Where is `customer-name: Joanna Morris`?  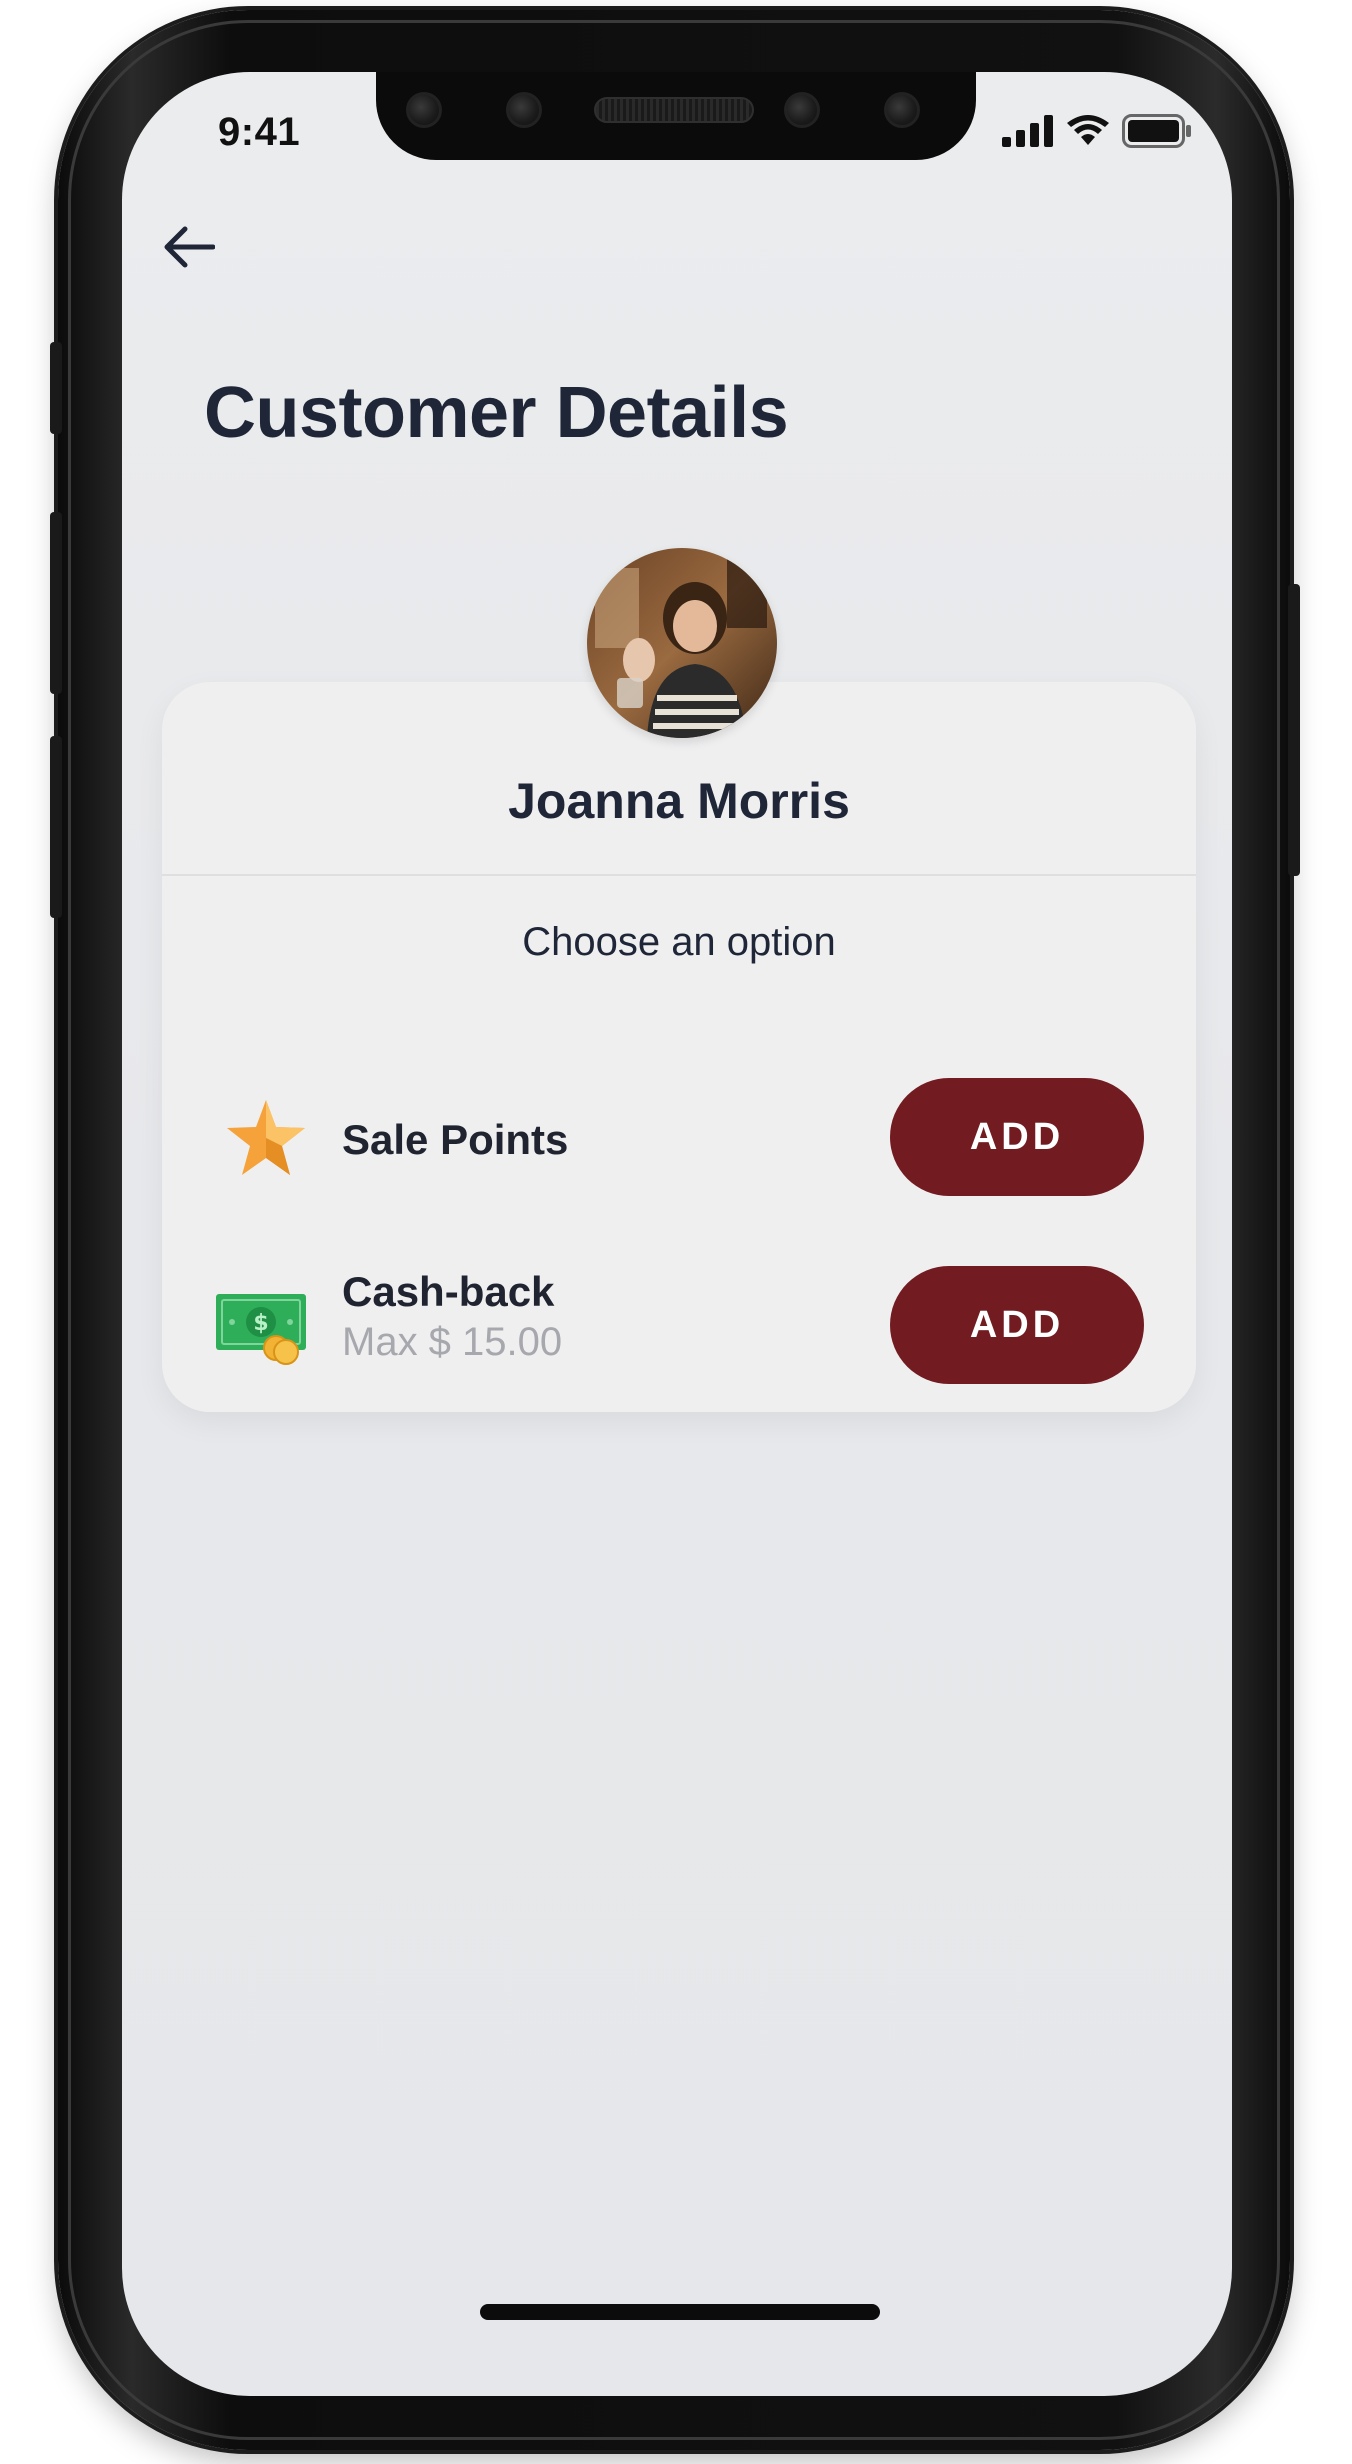
customer-name: Joanna Morris is located at coordinates (679, 801).